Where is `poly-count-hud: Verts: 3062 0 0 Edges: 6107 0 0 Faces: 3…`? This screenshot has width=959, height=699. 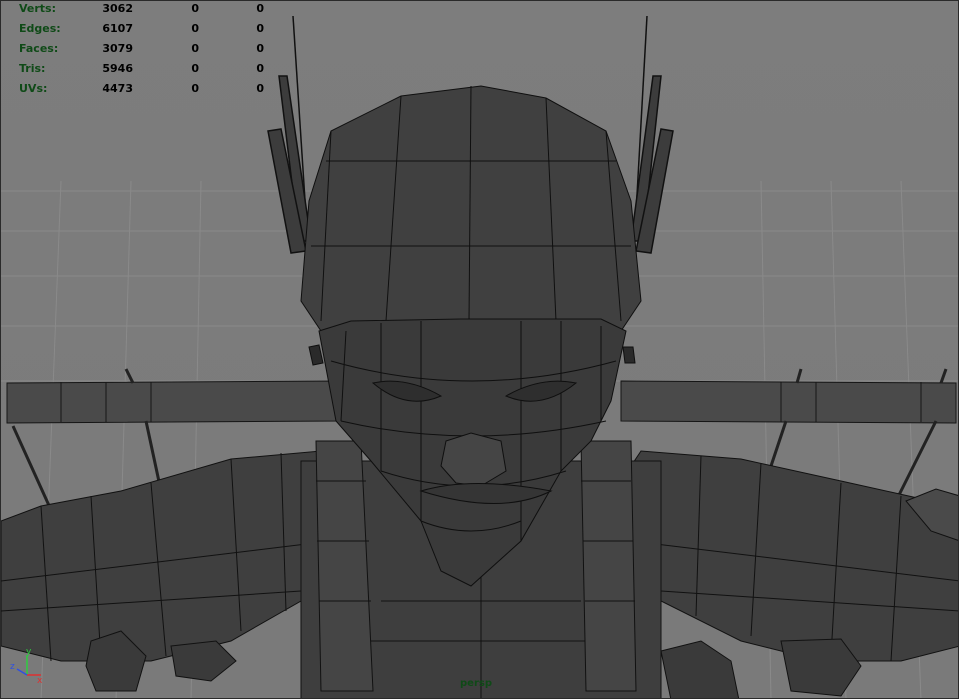 poly-count-hud: Verts: 3062 0 0 Edges: 6107 0 0 Faces: 3… is located at coordinates (141, 51).